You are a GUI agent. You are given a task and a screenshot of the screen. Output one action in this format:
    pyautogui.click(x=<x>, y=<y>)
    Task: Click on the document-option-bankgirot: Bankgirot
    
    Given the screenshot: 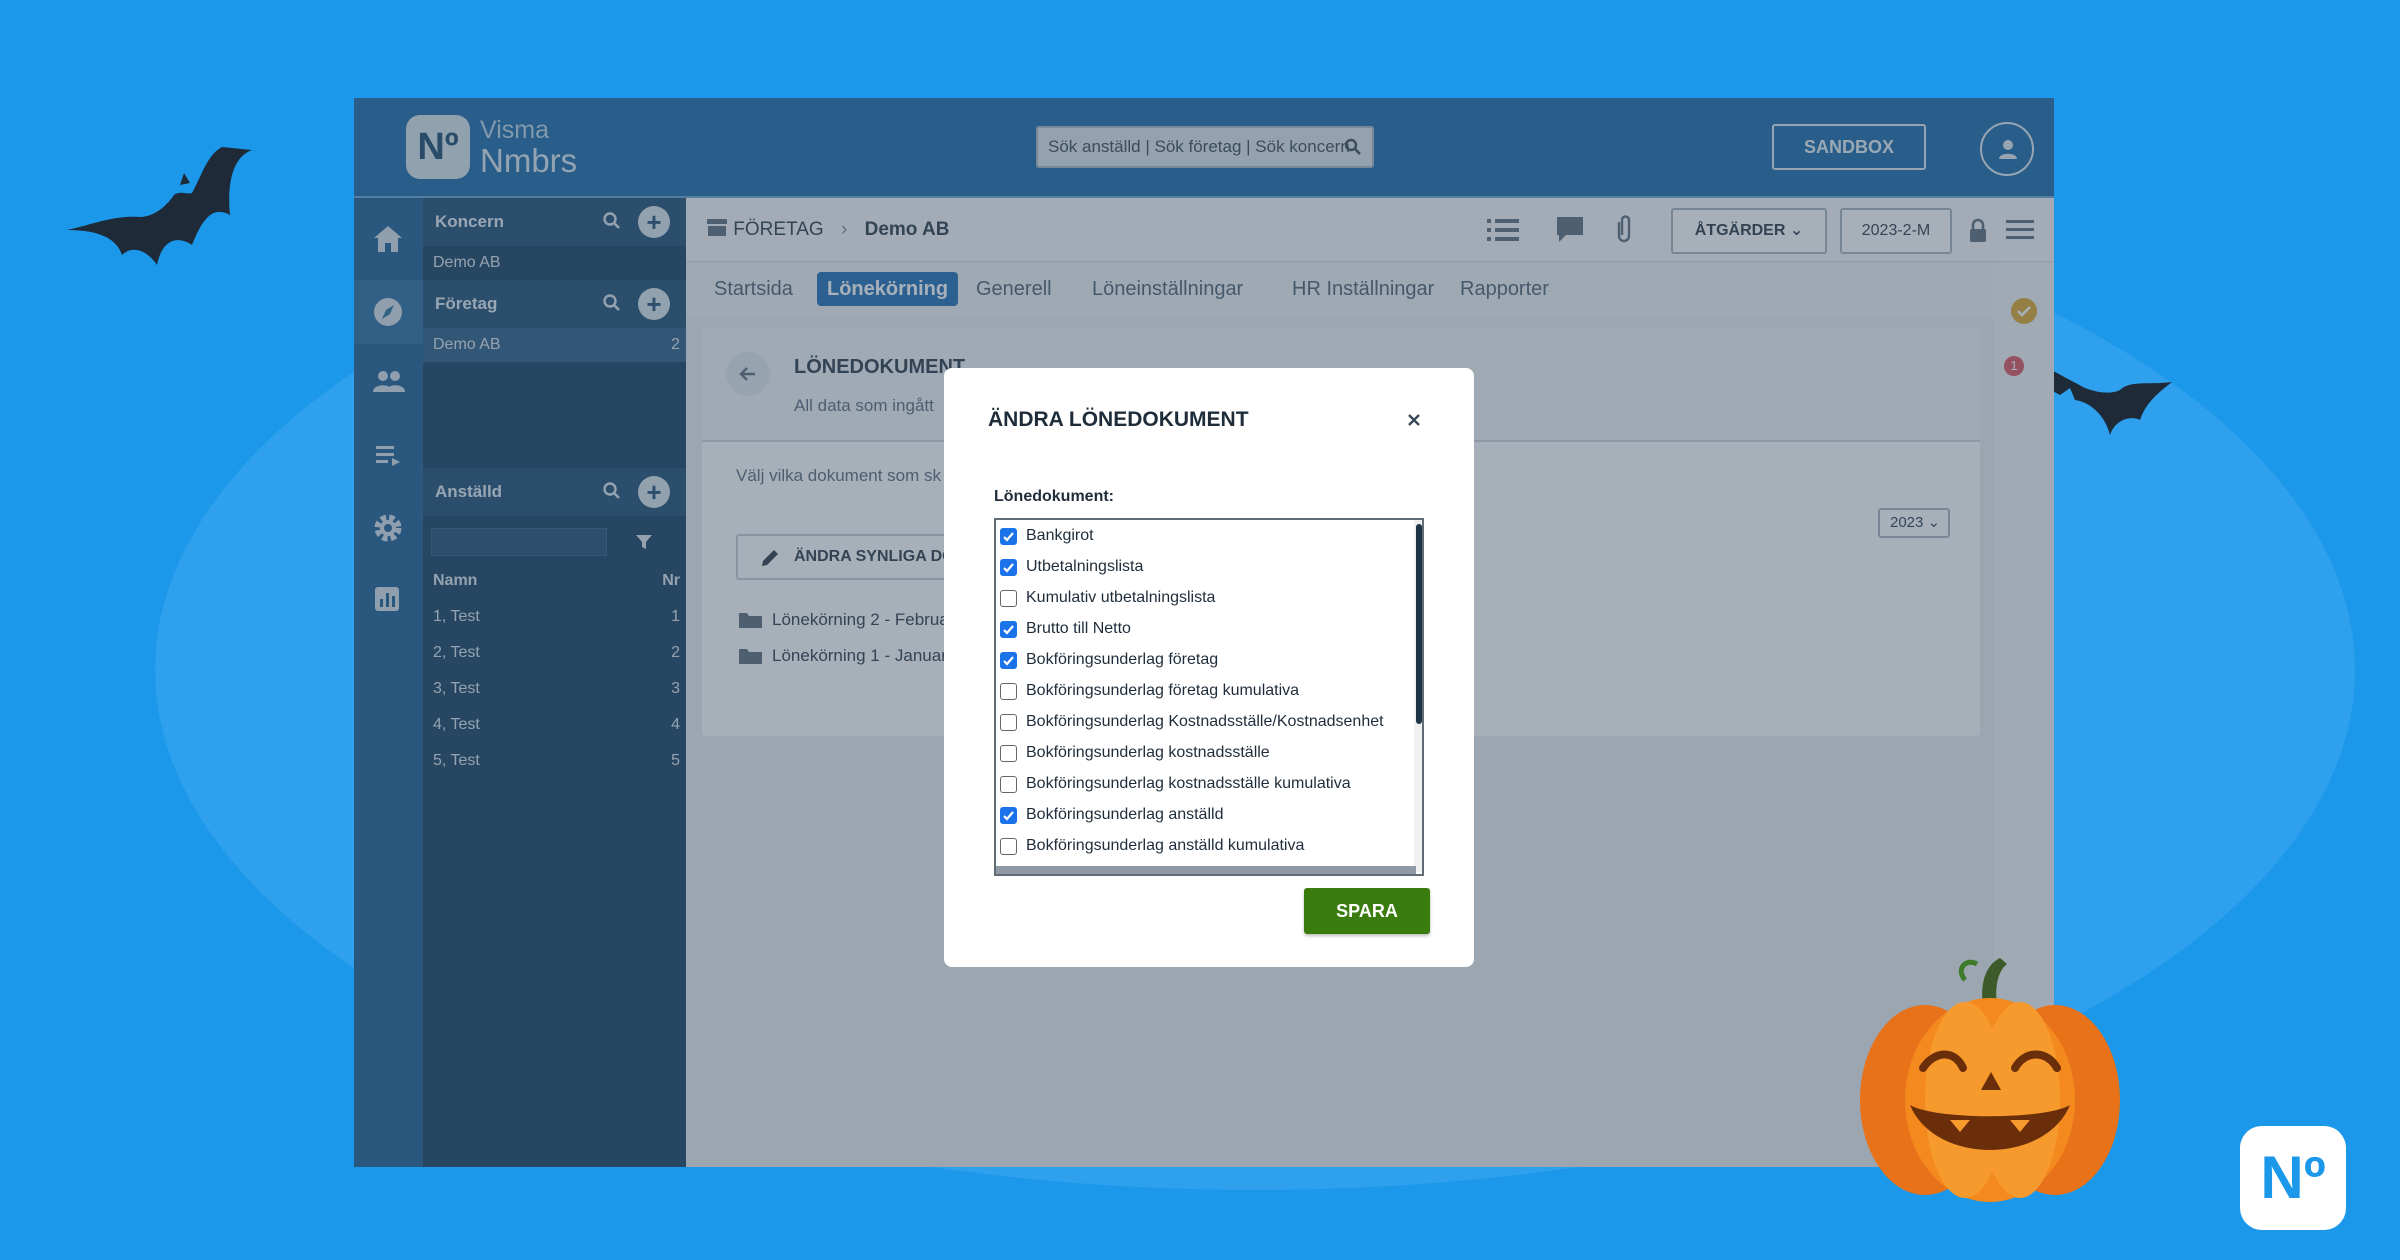 What is the action you would take?
    pyautogui.click(x=1047, y=536)
    